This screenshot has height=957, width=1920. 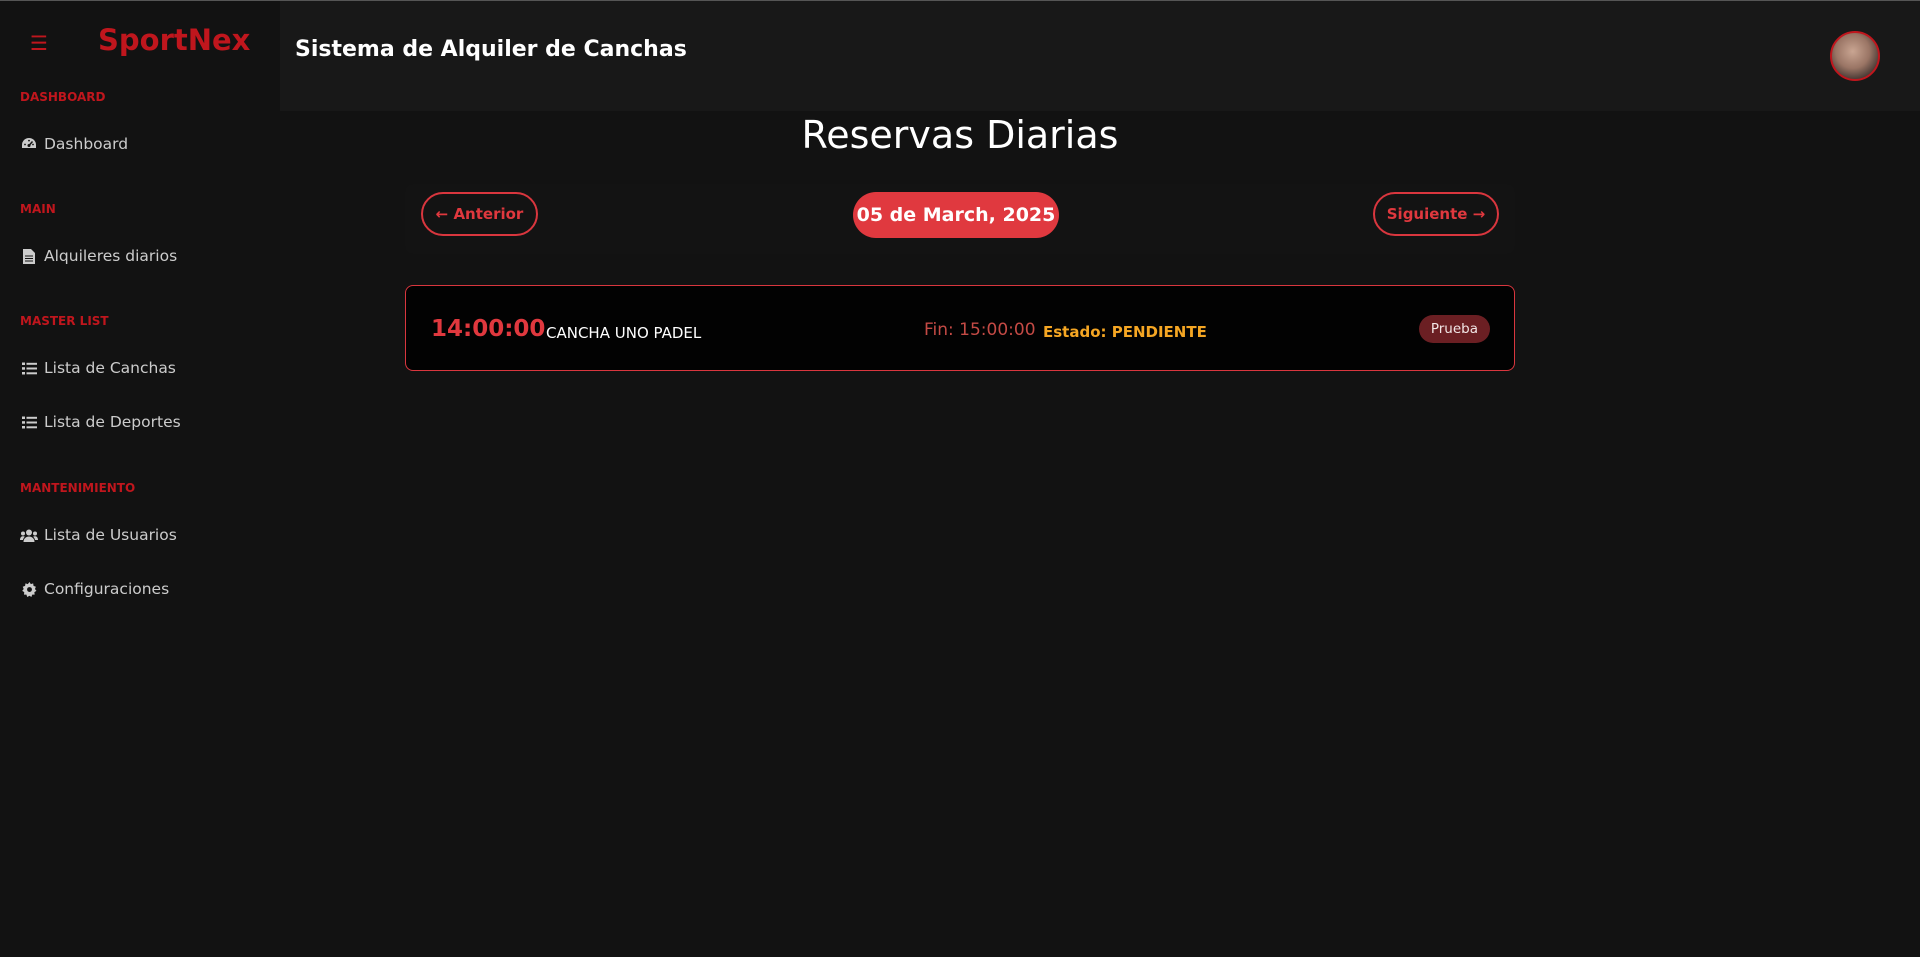 I want to click on section-label-master-list: MASTER LIST, so click(x=64, y=321).